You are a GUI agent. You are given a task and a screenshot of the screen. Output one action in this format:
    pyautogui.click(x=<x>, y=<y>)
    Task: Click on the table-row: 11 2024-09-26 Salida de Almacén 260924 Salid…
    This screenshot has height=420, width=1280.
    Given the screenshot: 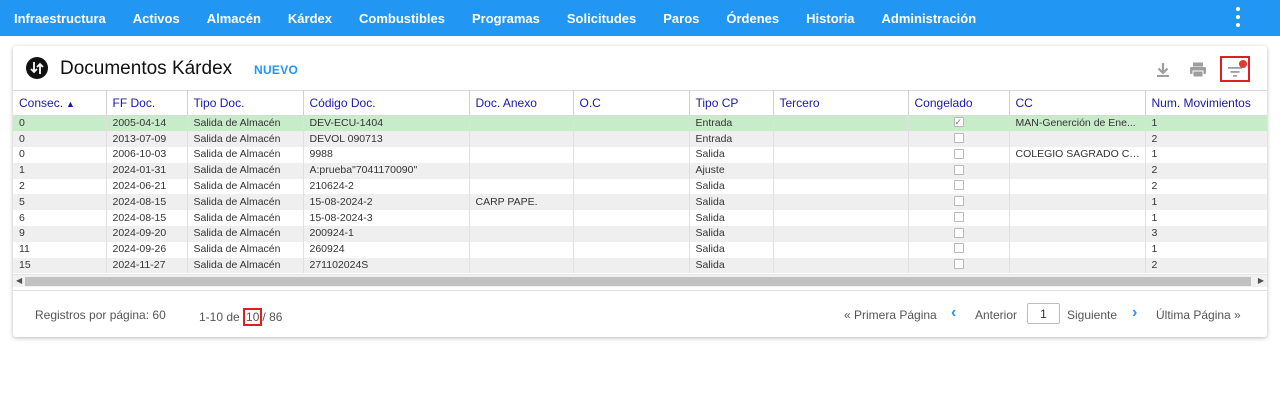 What is the action you would take?
    pyautogui.click(x=640, y=249)
    